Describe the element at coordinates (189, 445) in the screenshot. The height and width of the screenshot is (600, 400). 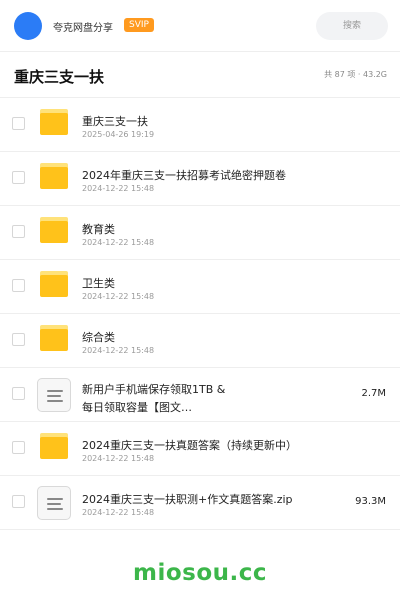
I see `item-name: 2024重庆三支一扶真题答案（持续更新中）` at that location.